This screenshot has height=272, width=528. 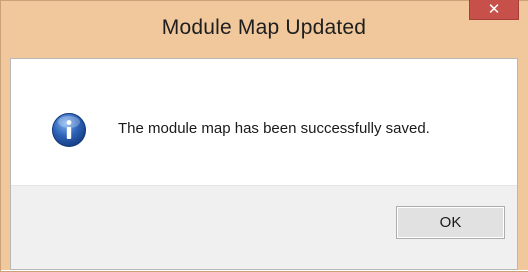 I want to click on ok-button: OK, so click(x=450, y=222).